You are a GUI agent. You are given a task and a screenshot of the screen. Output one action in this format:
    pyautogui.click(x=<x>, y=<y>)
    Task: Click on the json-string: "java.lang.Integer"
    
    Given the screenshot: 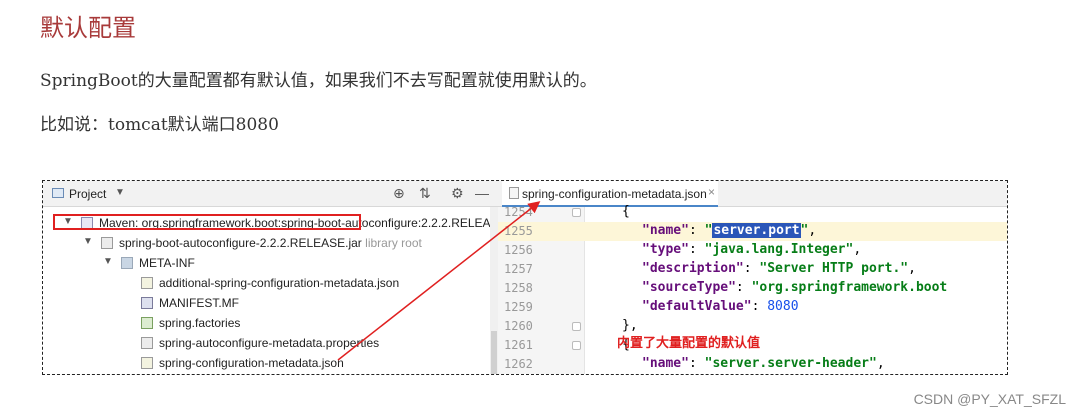 What is the action you would take?
    pyautogui.click(x=779, y=249)
    